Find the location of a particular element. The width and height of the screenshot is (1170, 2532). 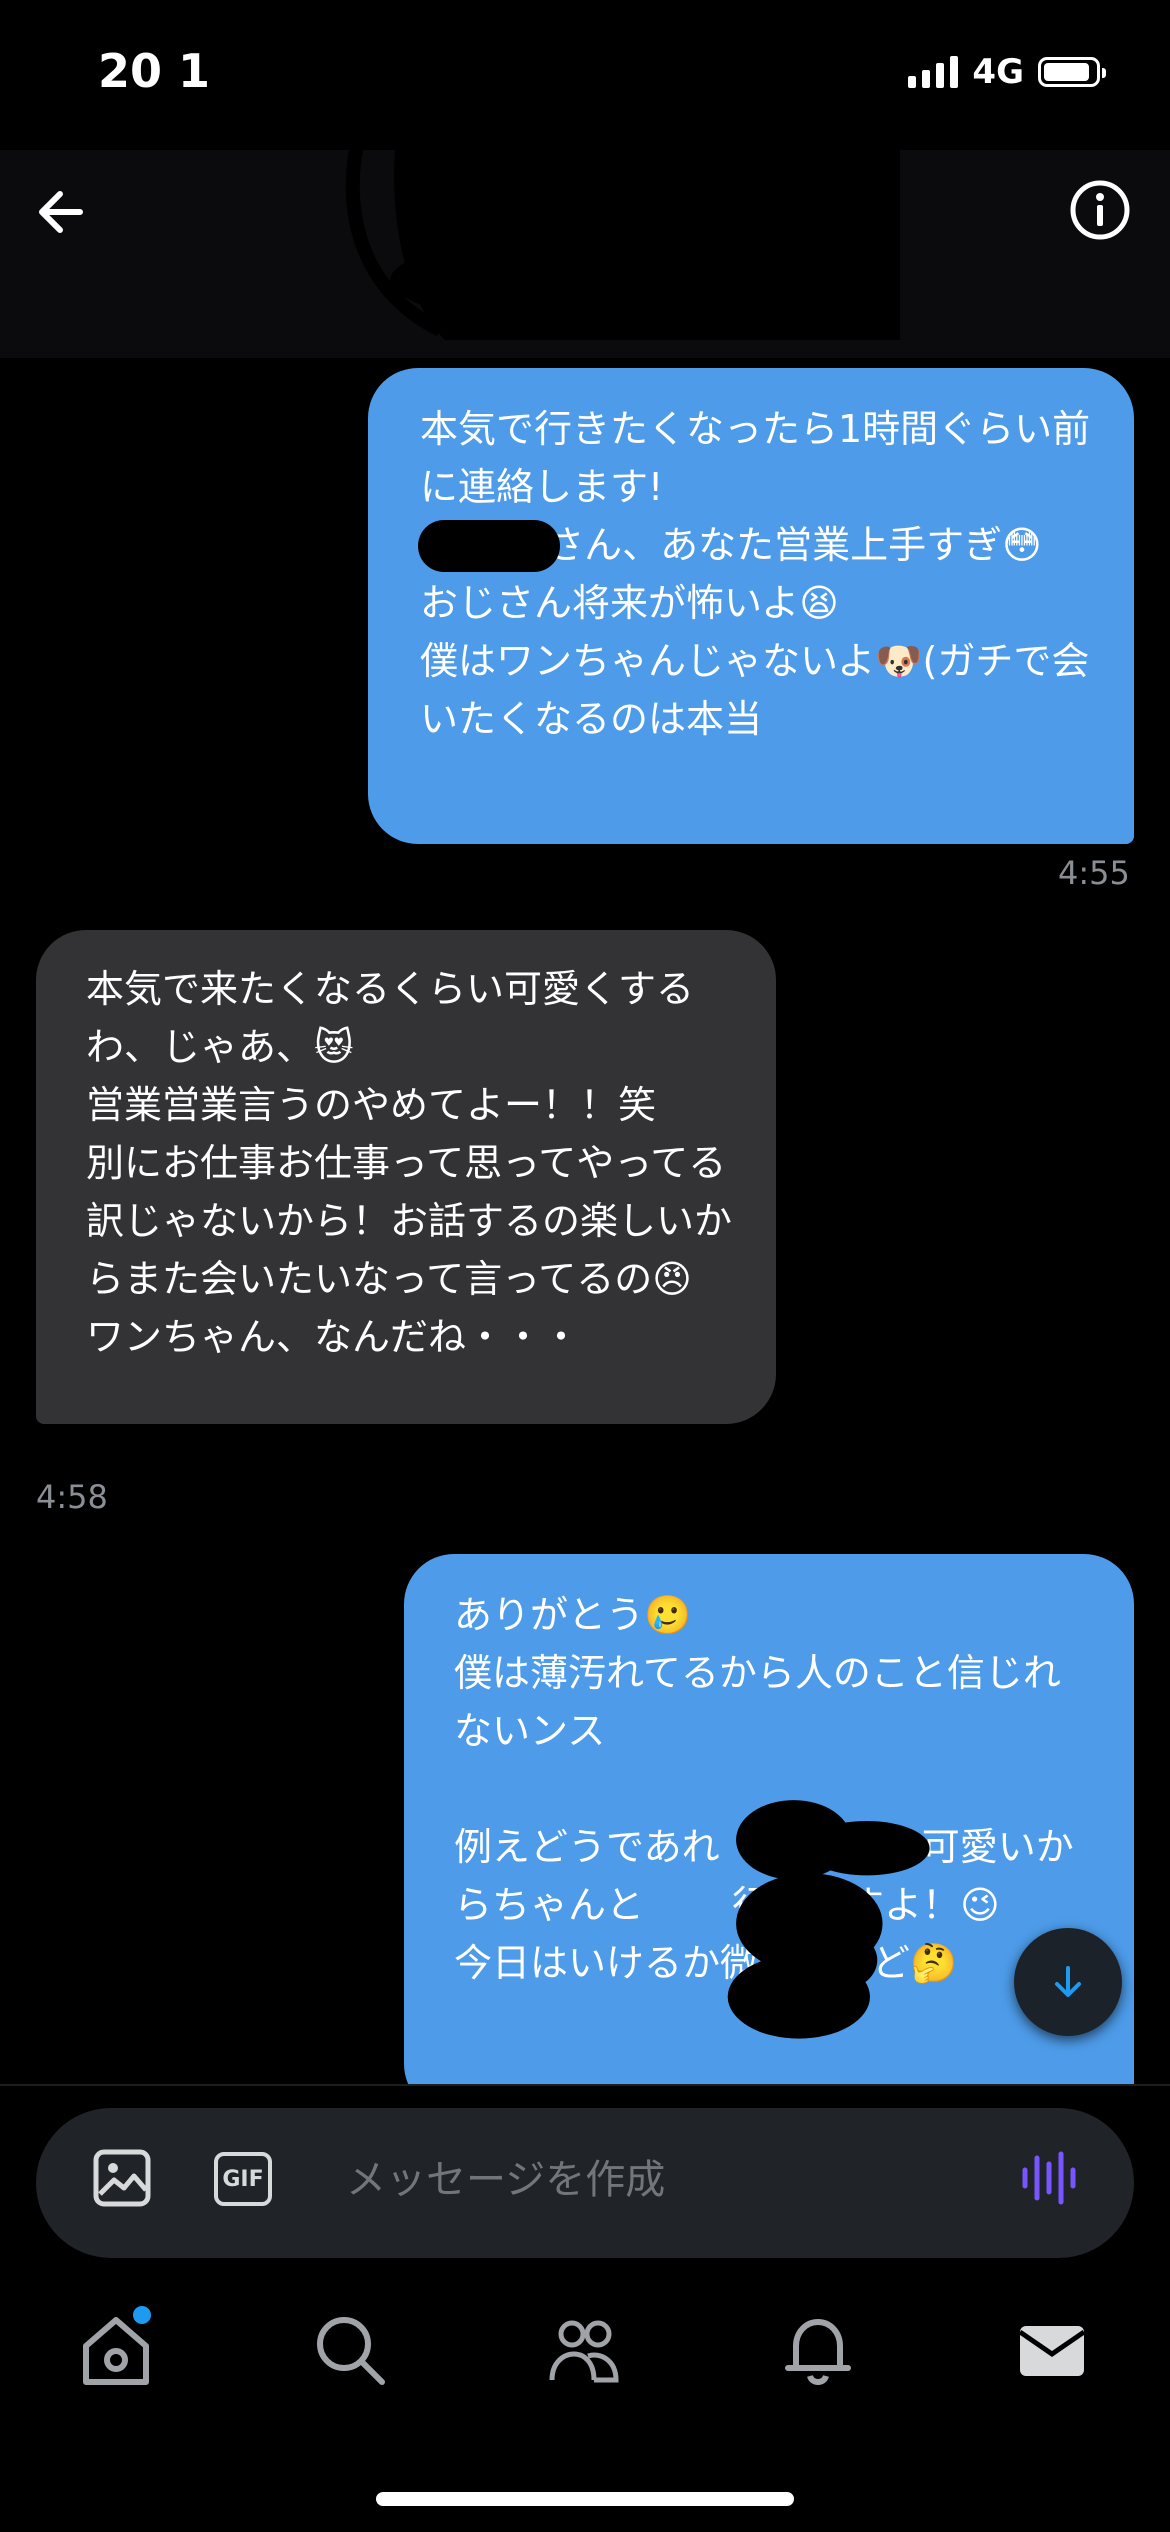

people-icon is located at coordinates (584, 2350).